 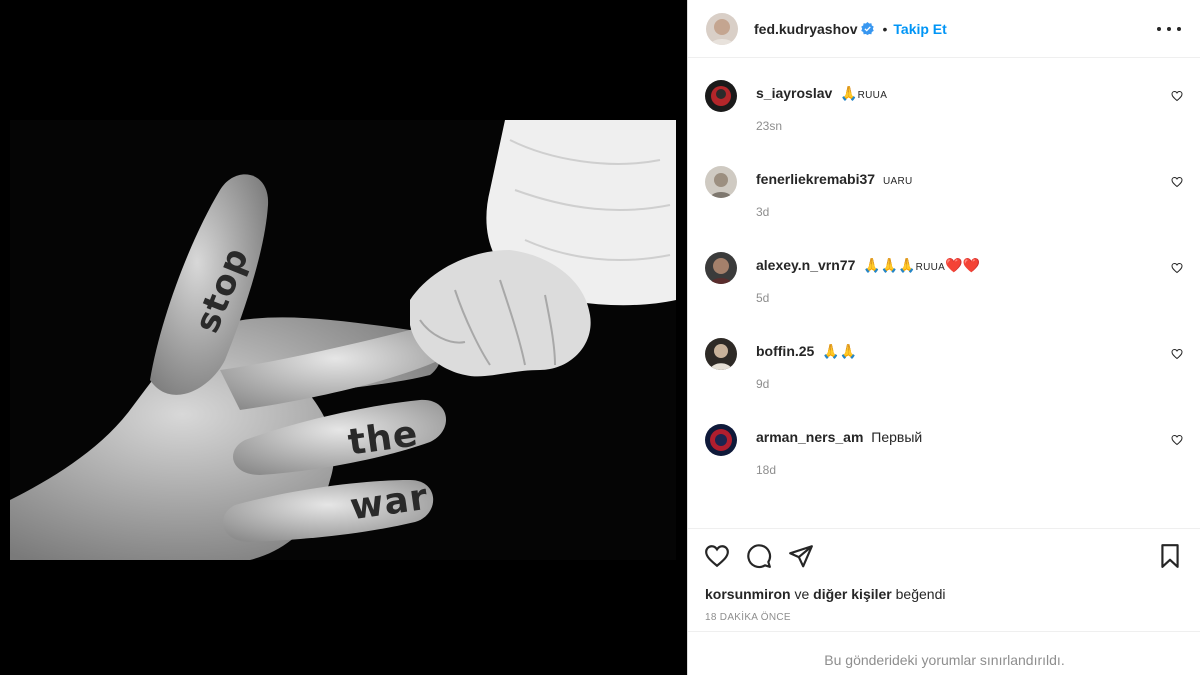 I want to click on share-paper-plane-icon, so click(x=801, y=556).